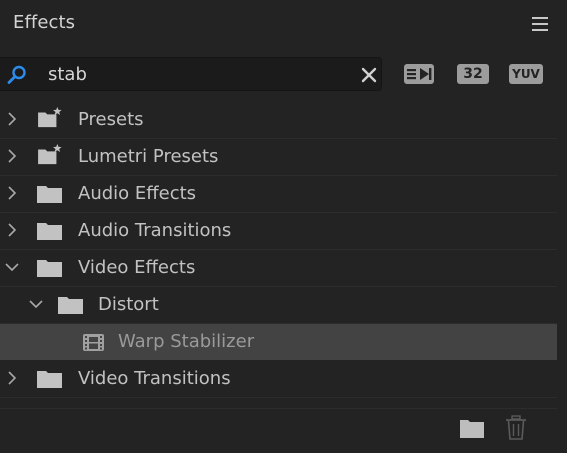 The width and height of the screenshot is (567, 453). I want to click on yuv-icon: YUV, so click(526, 74).